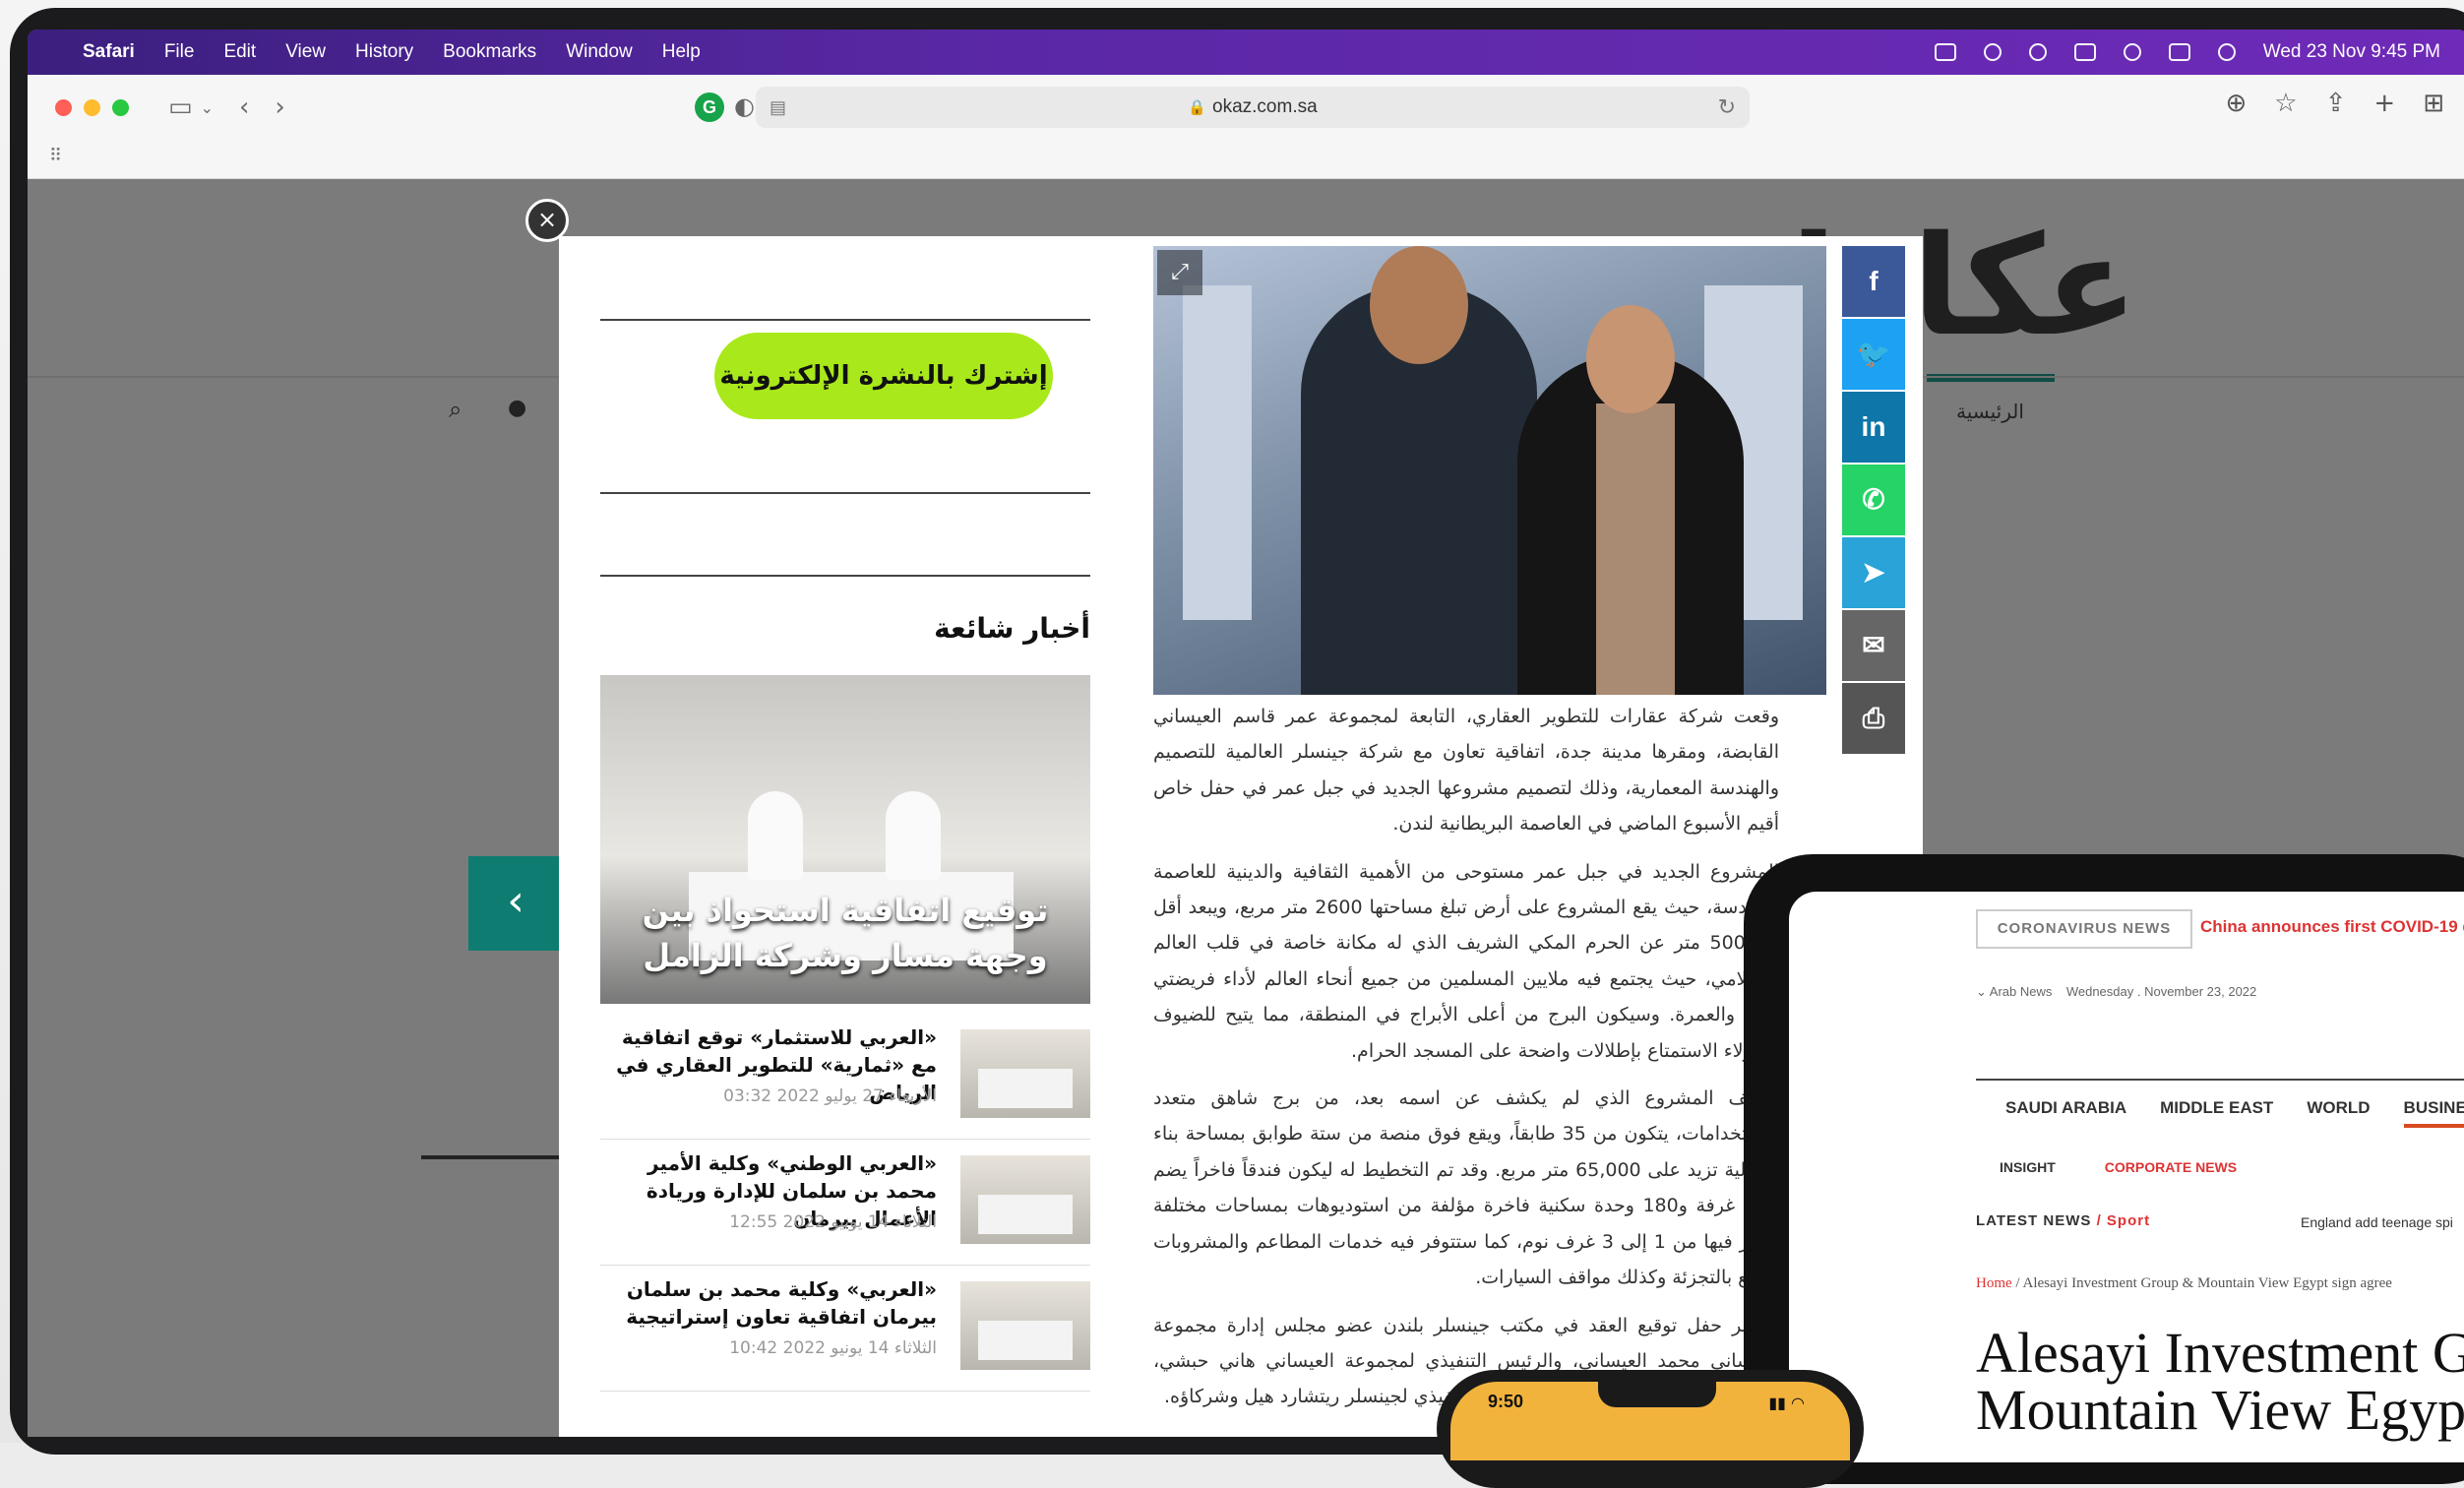  Describe the element at coordinates (109, 52) in the screenshot. I see `menu-app-name: Safari` at that location.